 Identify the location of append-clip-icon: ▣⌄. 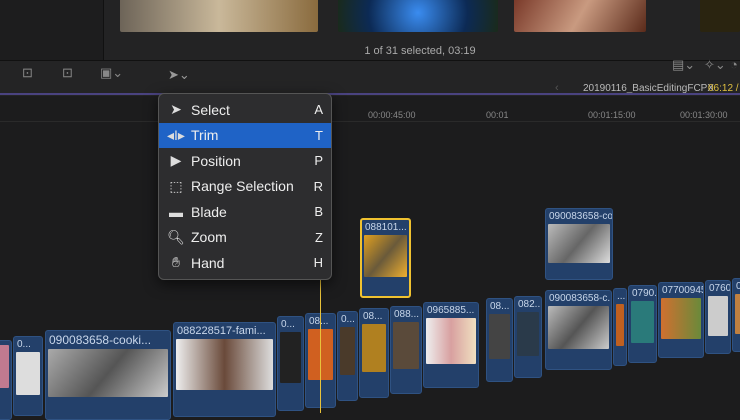
(111, 73).